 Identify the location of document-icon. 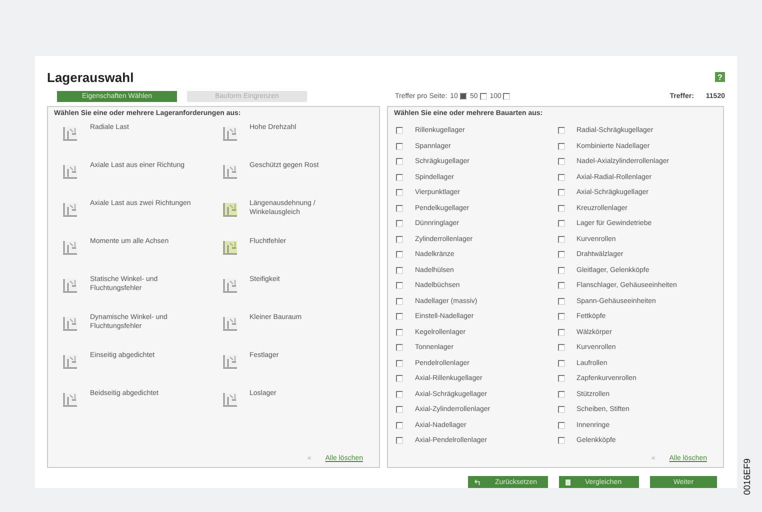
(568, 482).